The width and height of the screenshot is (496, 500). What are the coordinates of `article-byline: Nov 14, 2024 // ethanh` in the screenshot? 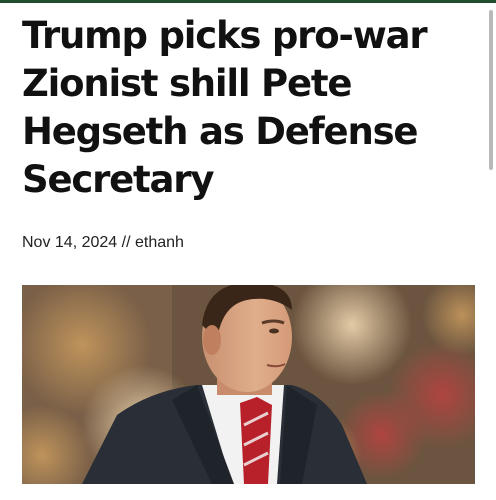 It's located at (103, 243).